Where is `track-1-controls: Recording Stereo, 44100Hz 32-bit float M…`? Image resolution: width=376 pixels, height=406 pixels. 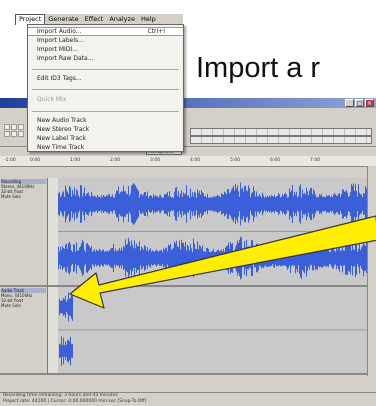 track-1-controls: Recording Stereo, 44100Hz 32-bit float M… is located at coordinates (24, 231).